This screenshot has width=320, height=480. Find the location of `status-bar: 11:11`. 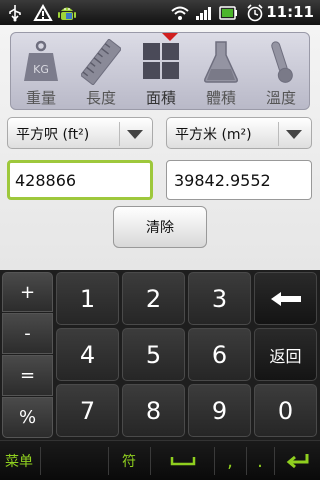

status-bar: 11:11 is located at coordinates (160, 12).